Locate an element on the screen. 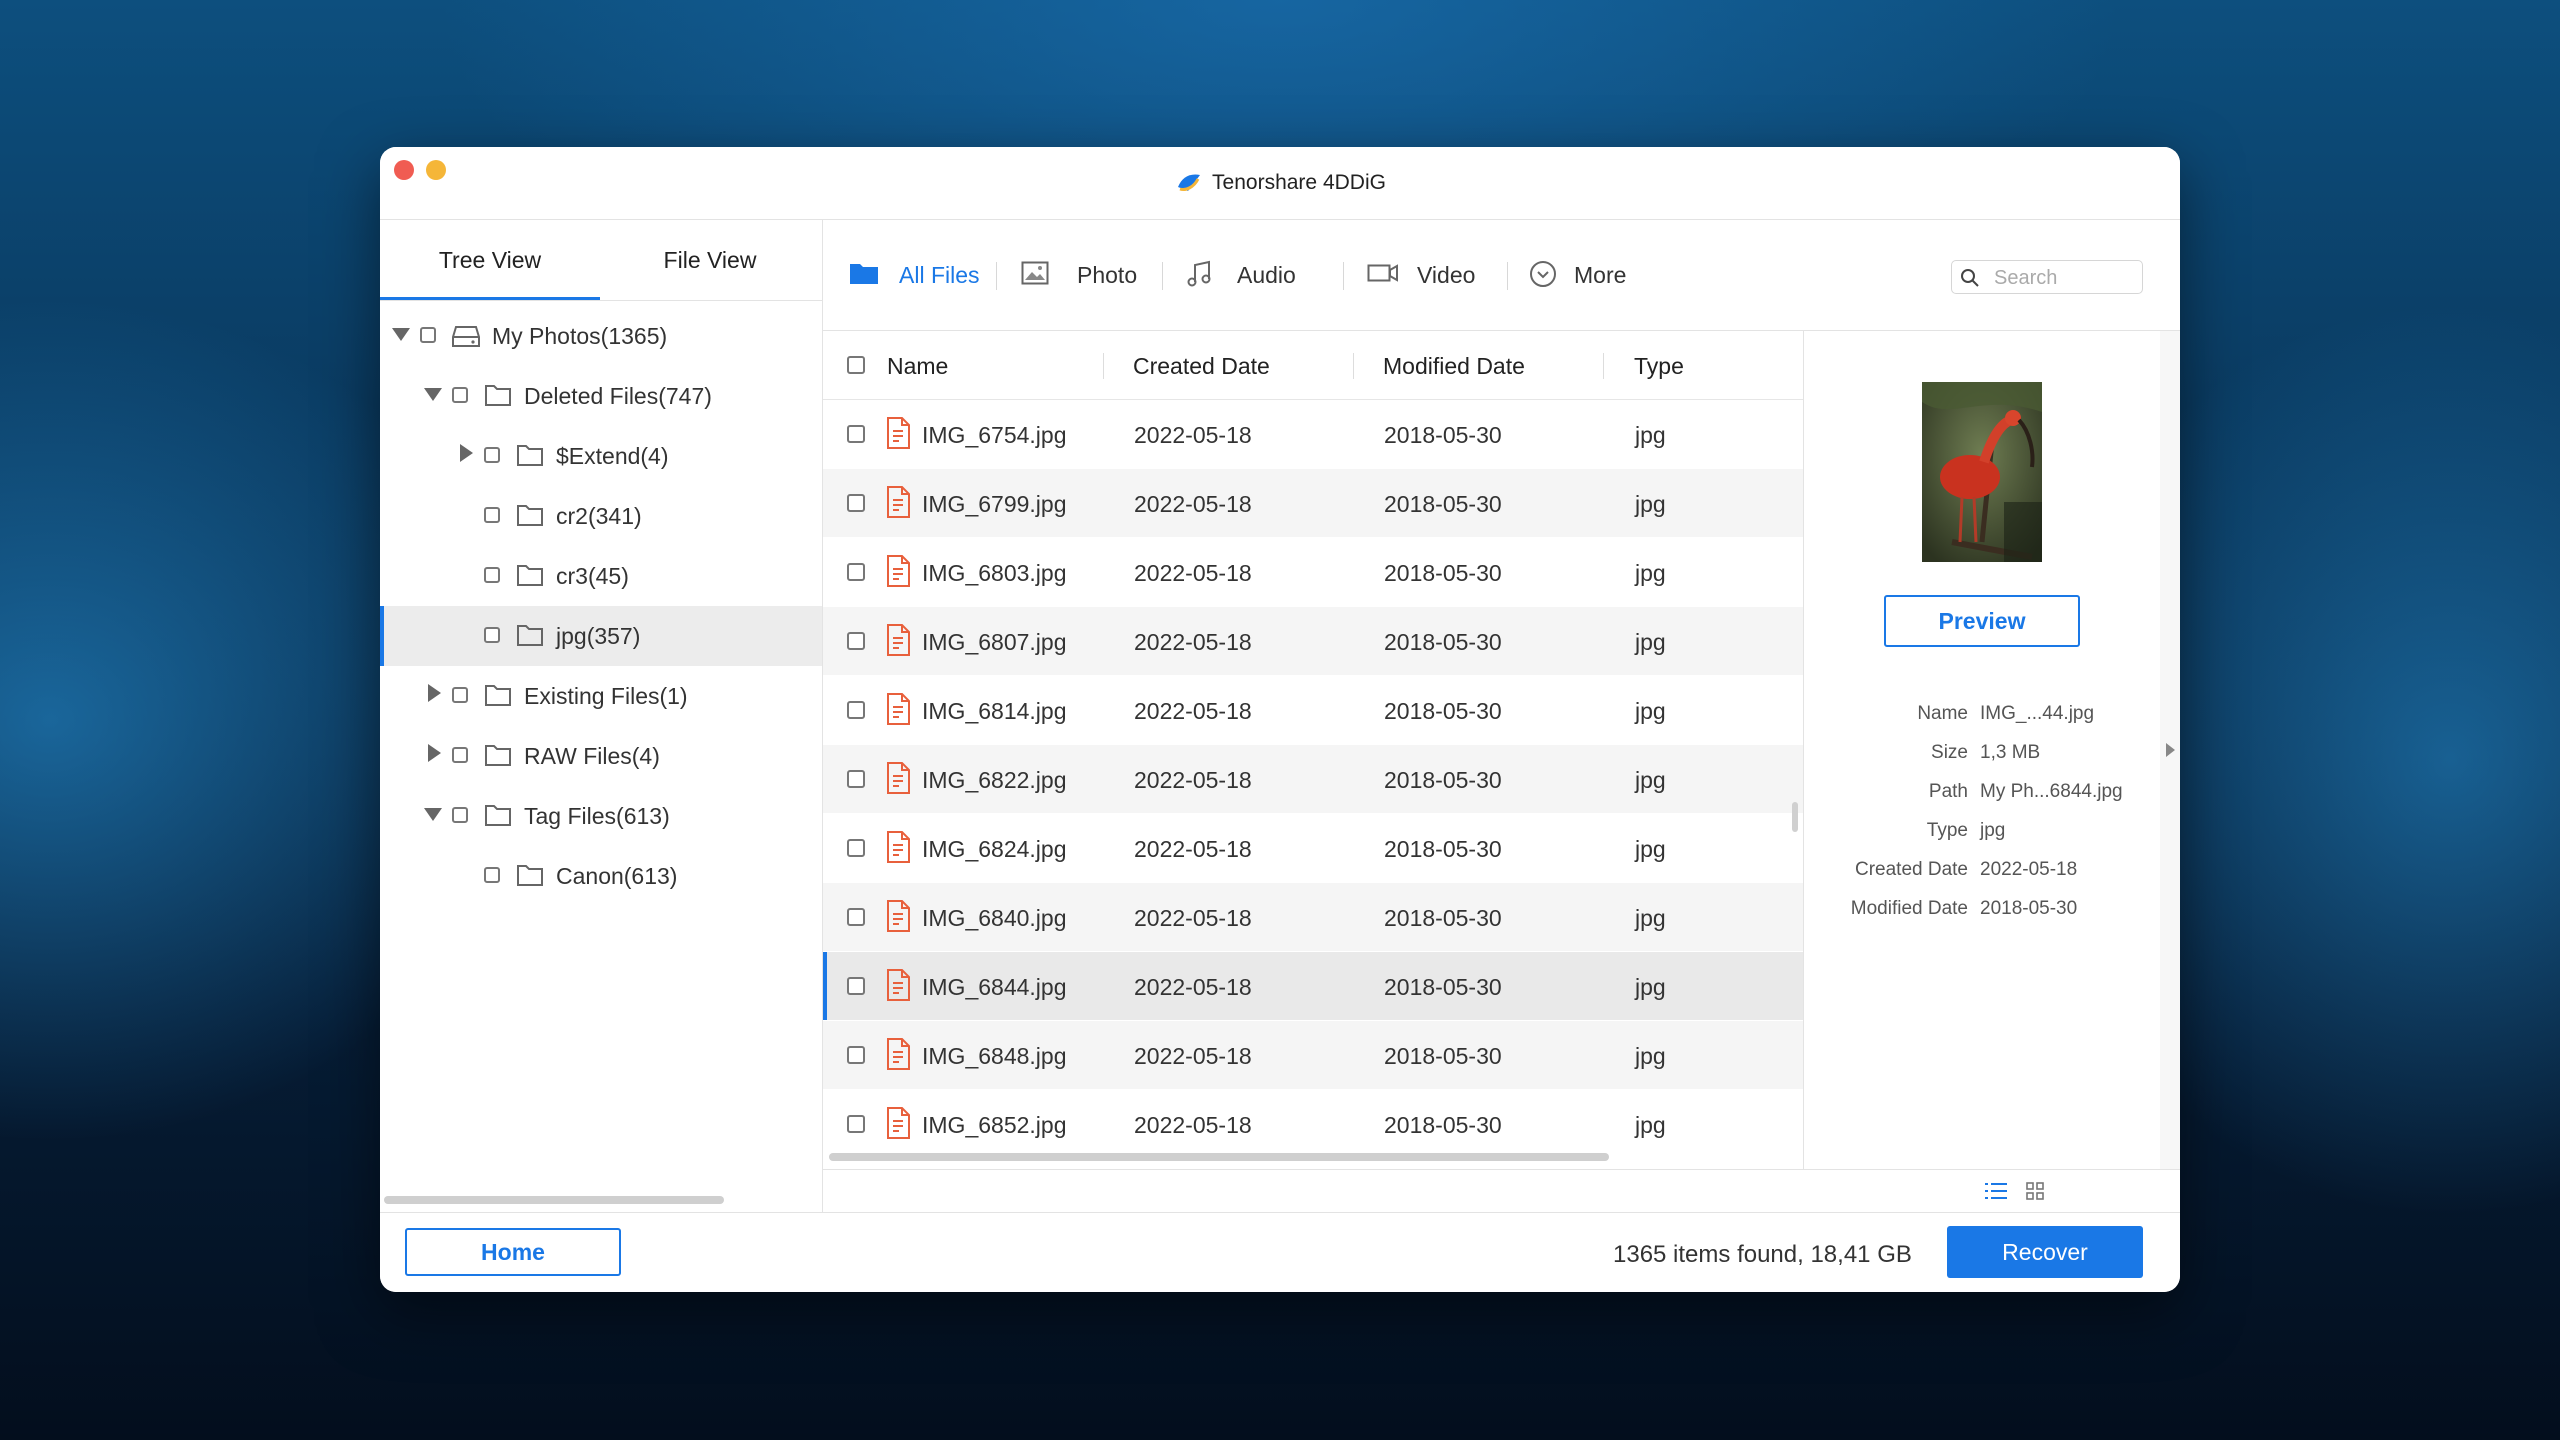  metadata-value: 2018-05-30 is located at coordinates (2029, 908).